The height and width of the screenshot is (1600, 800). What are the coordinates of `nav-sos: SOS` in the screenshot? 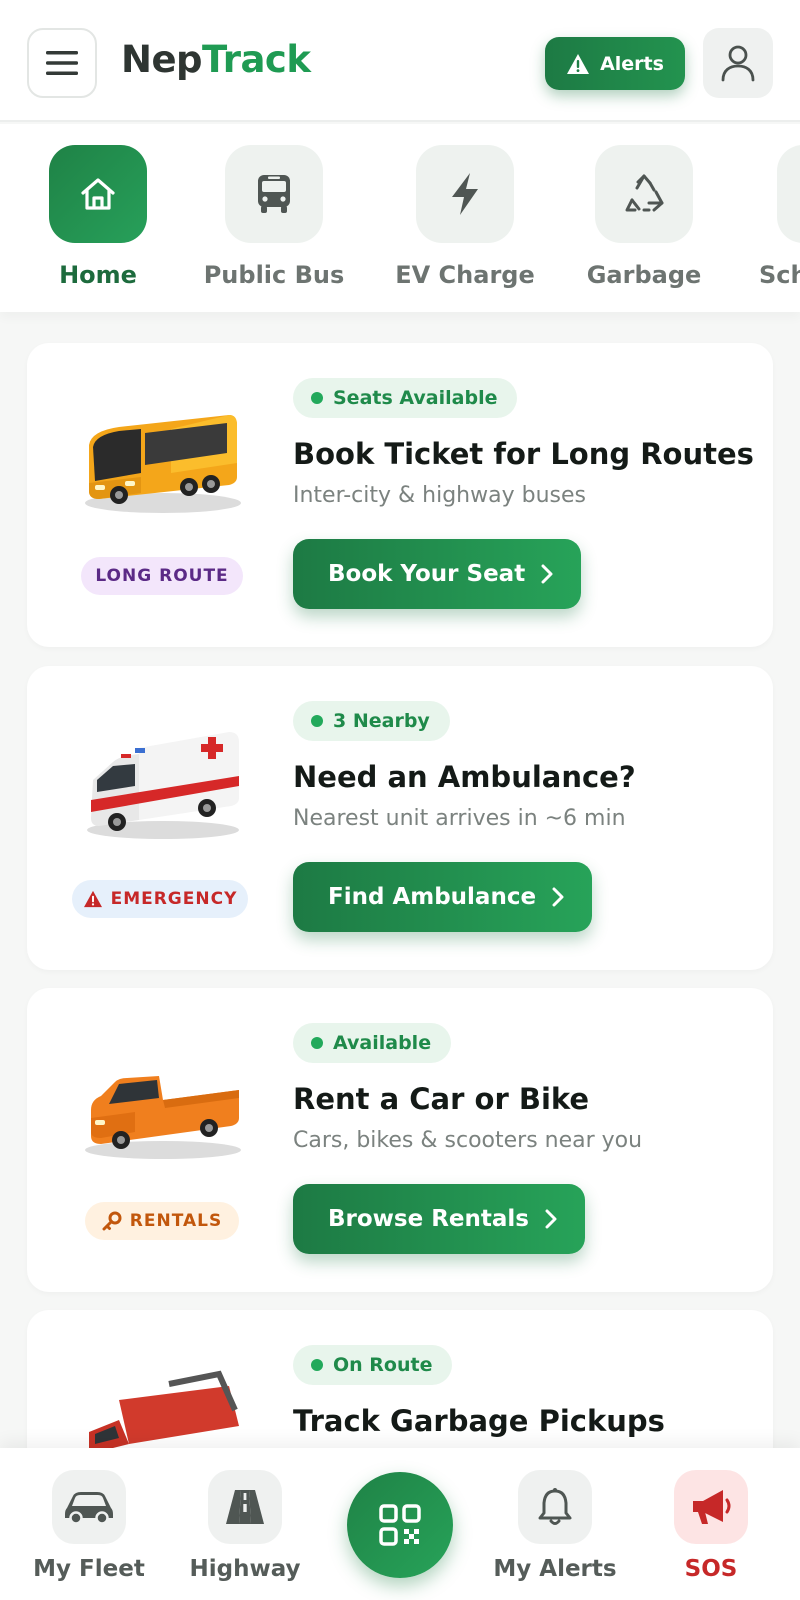 It's located at (711, 1526).